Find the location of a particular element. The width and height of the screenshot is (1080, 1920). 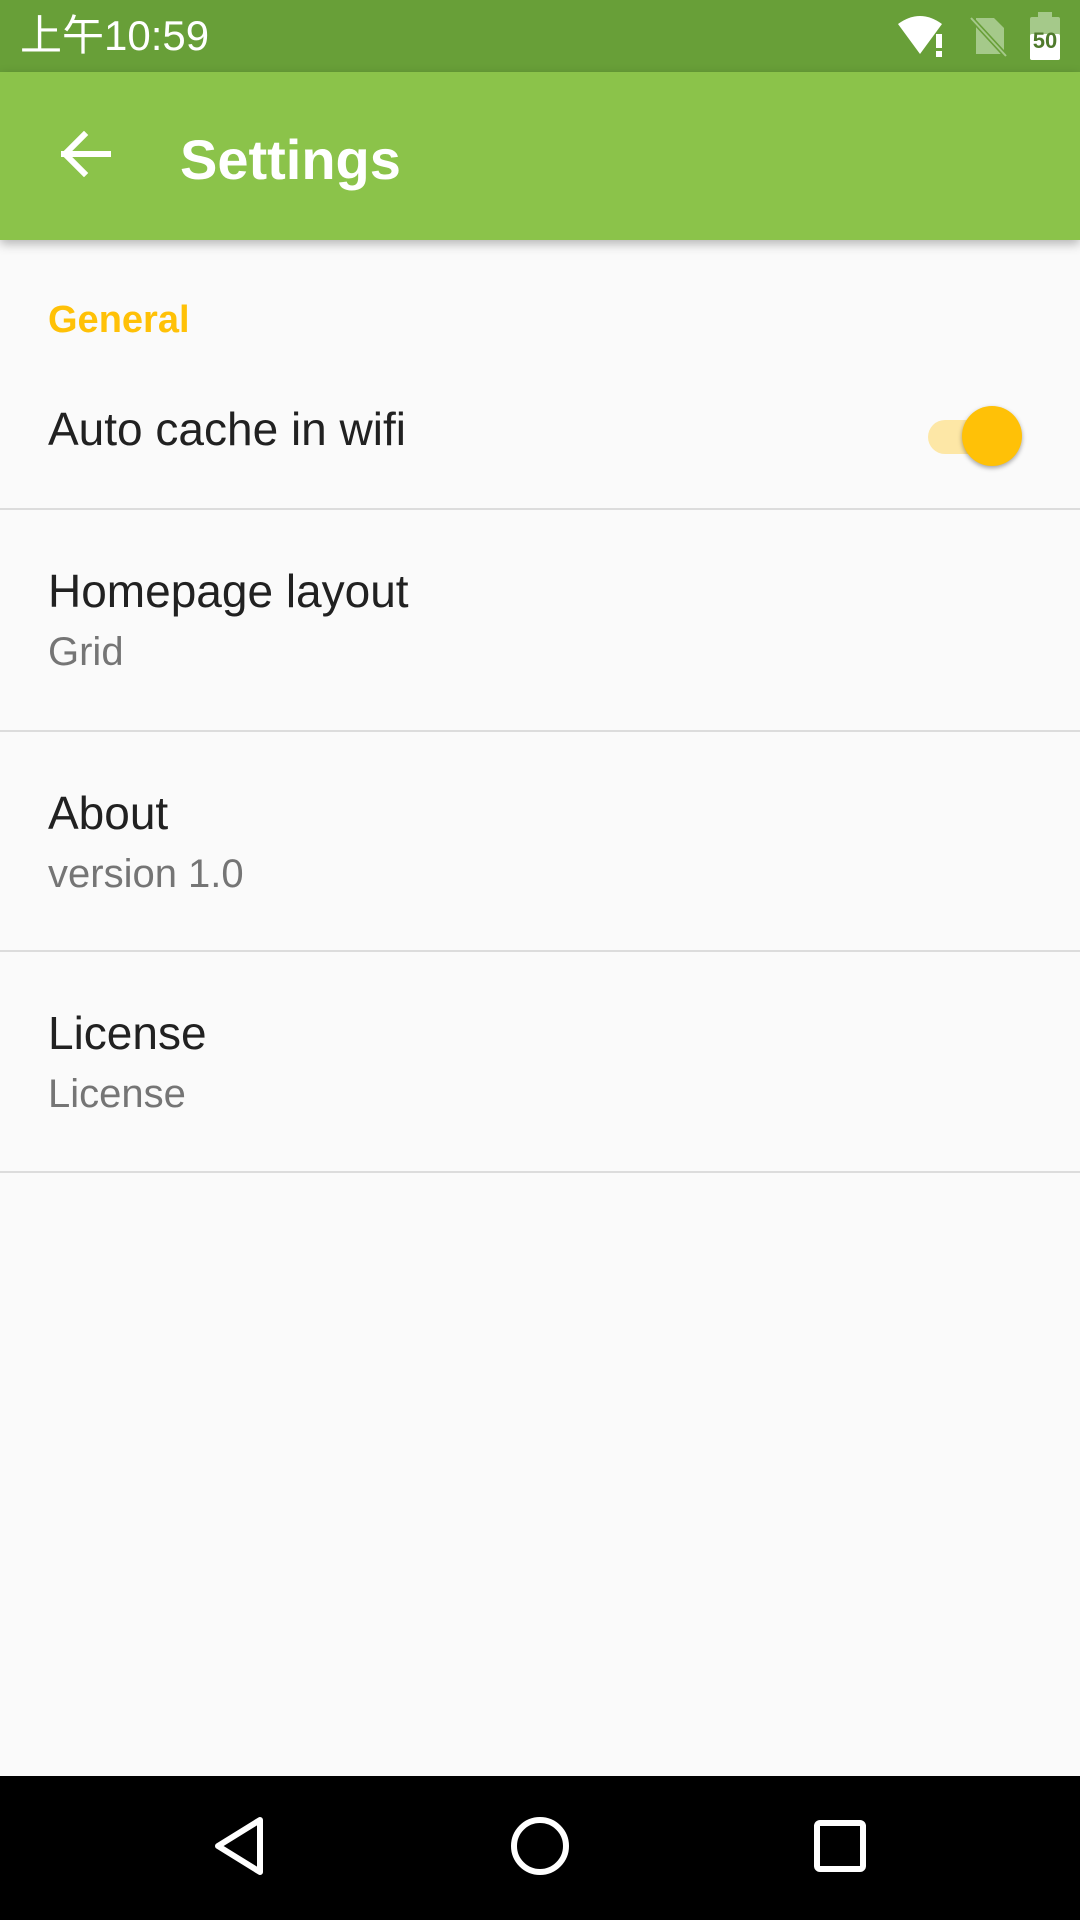

switch-thumb is located at coordinates (992, 436).